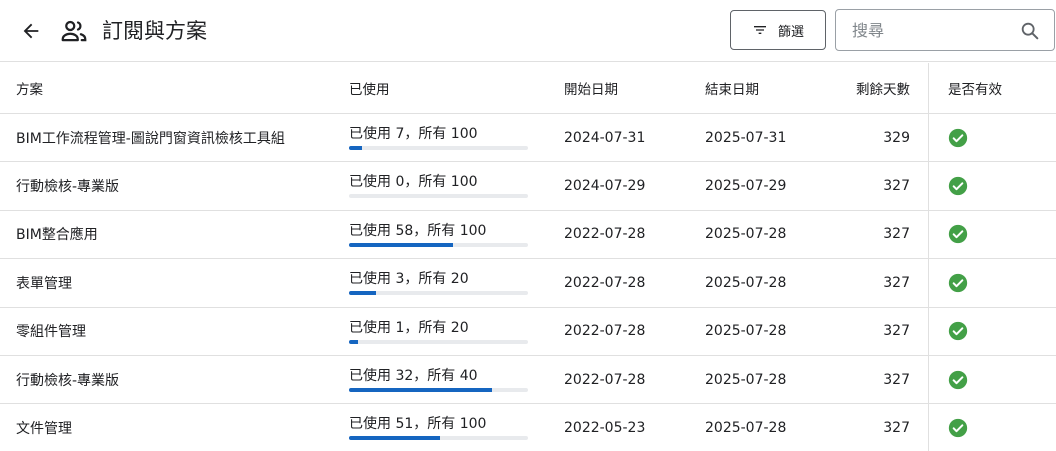 This screenshot has height=451, width=1056. I want to click on back-button, so click(31, 31).